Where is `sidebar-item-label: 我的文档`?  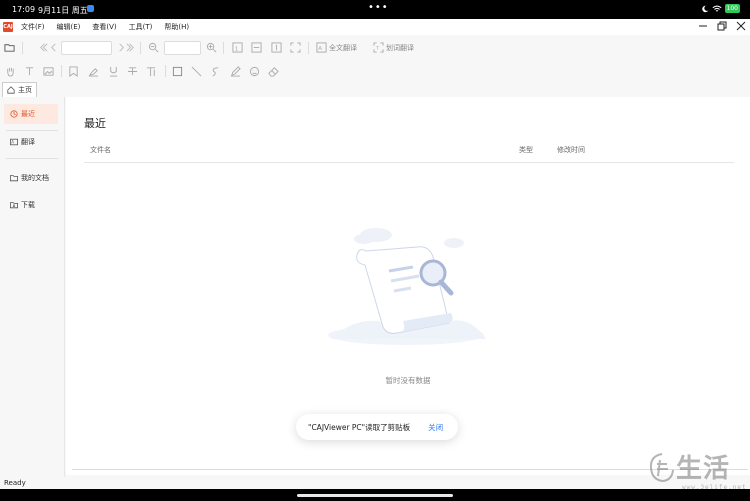
sidebar-item-label: 我的文档 is located at coordinates (35, 178).